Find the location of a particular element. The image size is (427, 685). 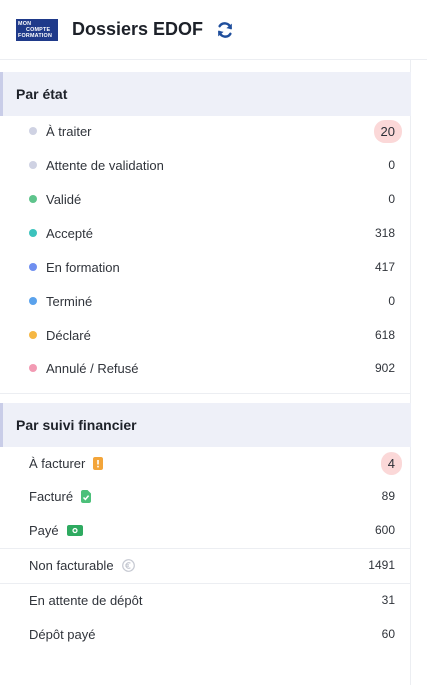

filter-paye: Payé 600 is located at coordinates (205, 530).